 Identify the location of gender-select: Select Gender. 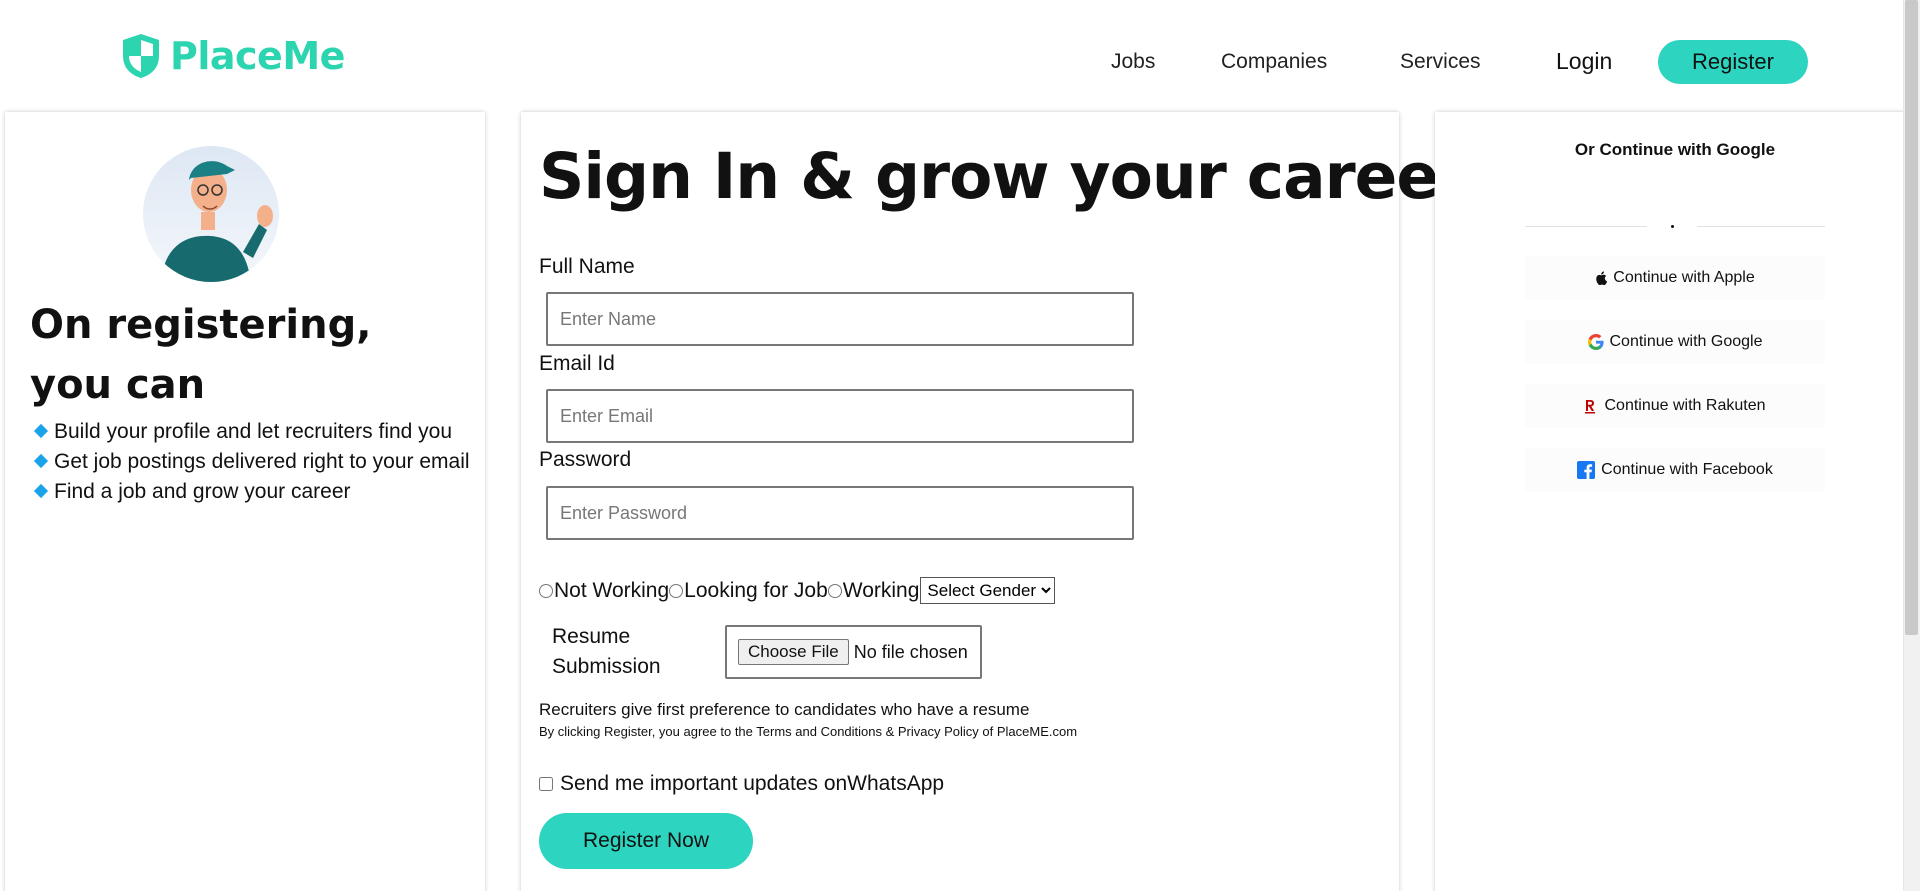
(988, 590).